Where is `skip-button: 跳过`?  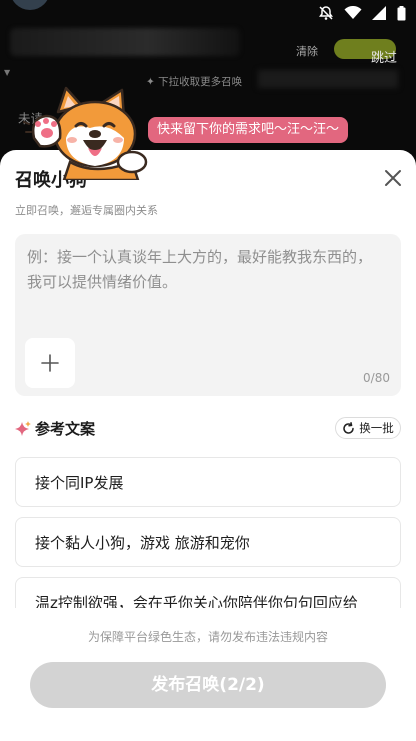
skip-button: 跳过 is located at coordinates (384, 56).